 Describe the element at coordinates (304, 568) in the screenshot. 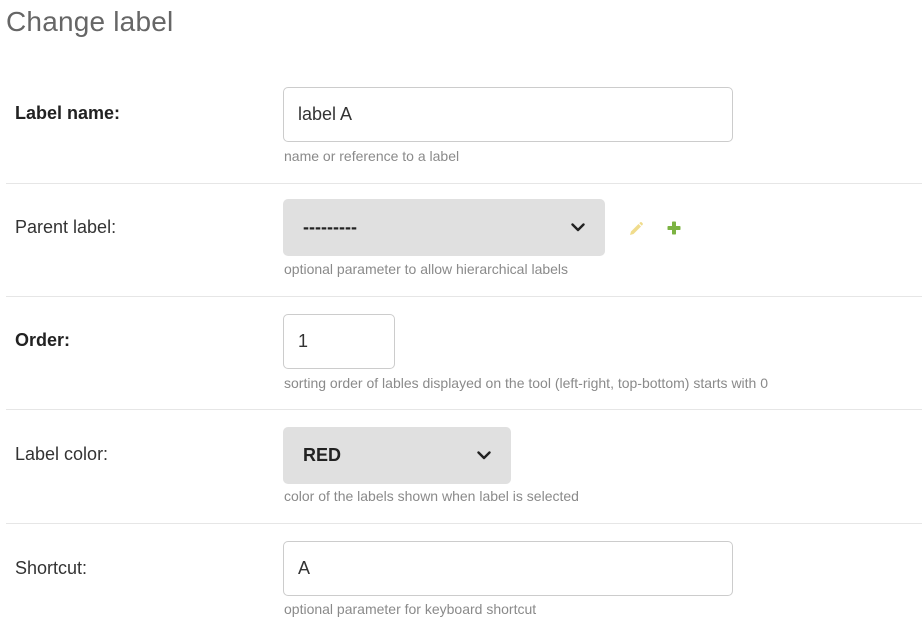

I see `shortcut-value: A` at that location.